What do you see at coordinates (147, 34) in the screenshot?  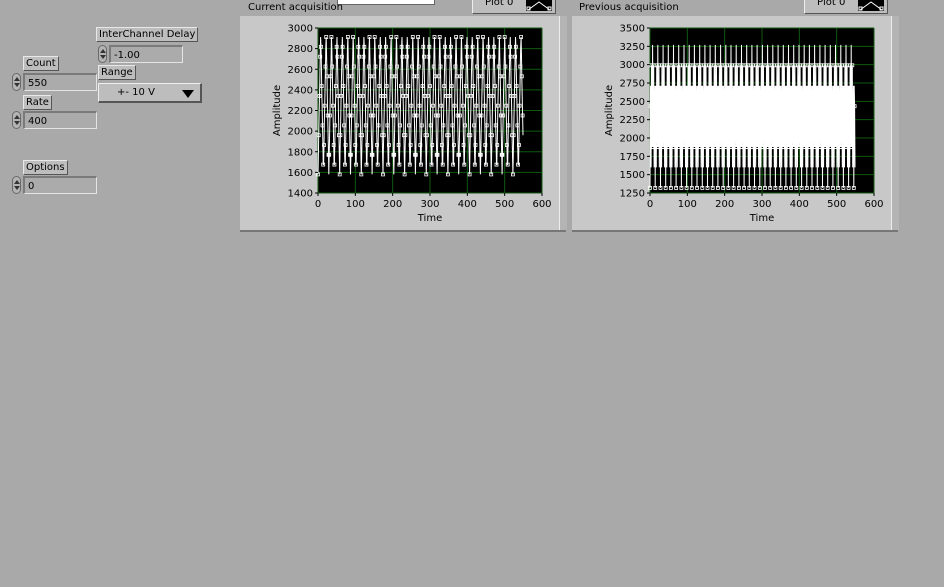 I see `interchannel-delay-label: InterChannel Delay` at bounding box center [147, 34].